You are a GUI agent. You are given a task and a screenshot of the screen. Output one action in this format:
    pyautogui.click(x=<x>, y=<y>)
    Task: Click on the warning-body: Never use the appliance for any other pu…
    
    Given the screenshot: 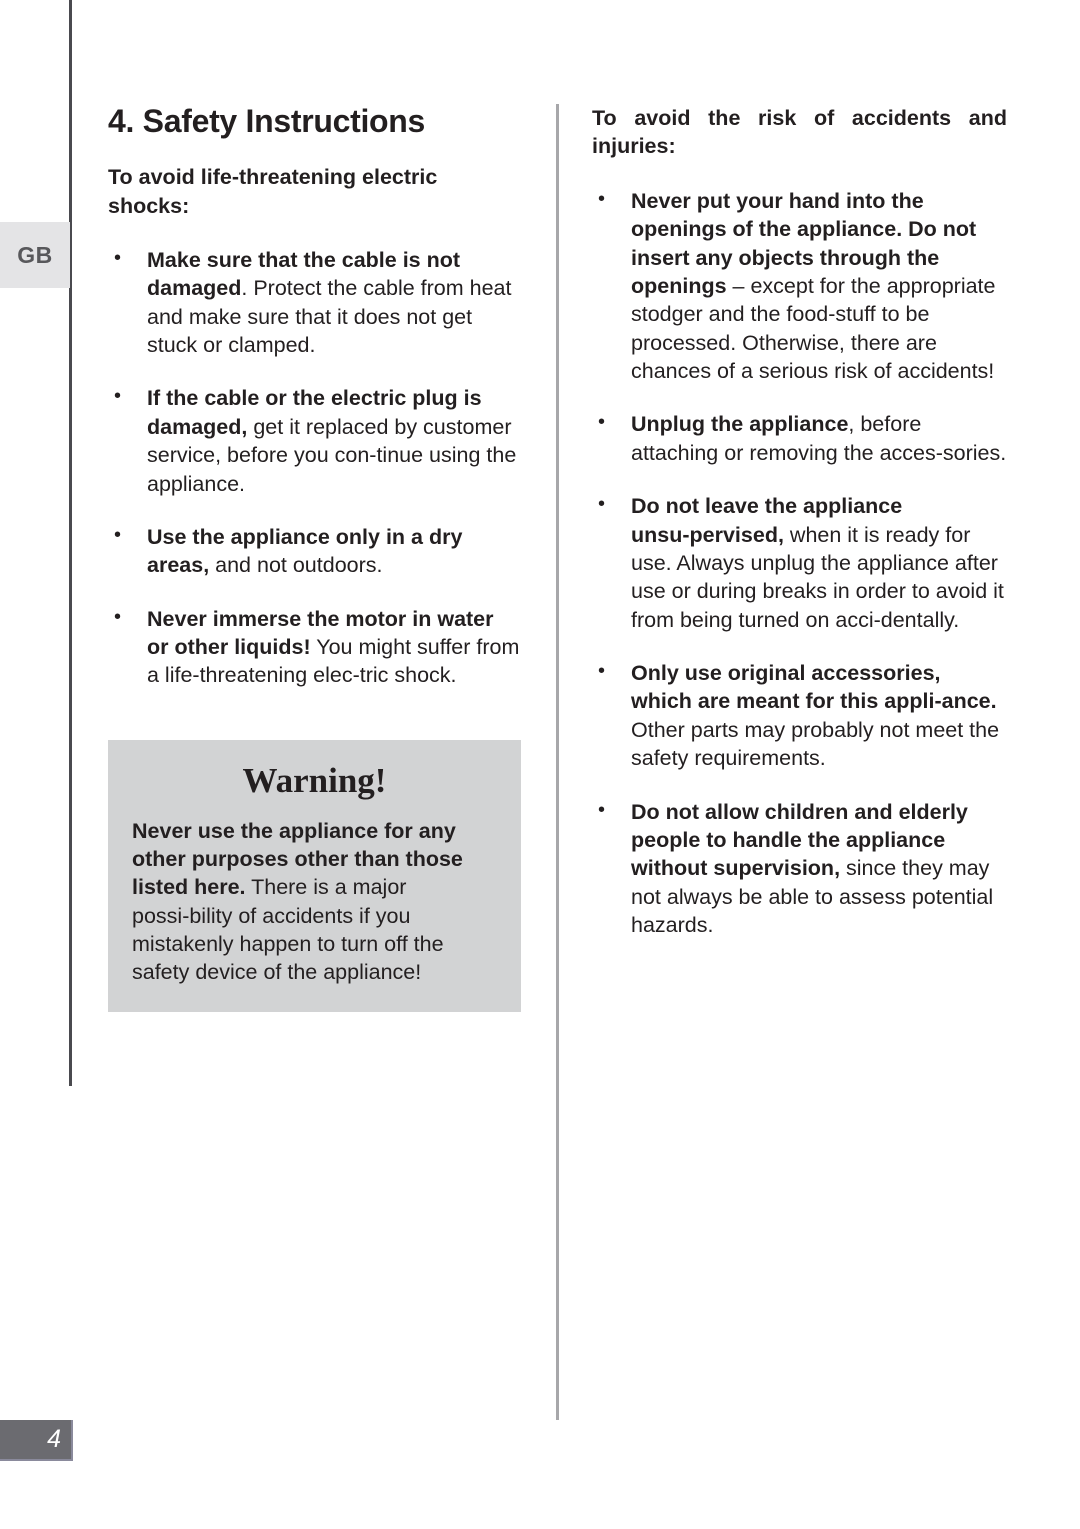 What is the action you would take?
    pyautogui.click(x=314, y=902)
    